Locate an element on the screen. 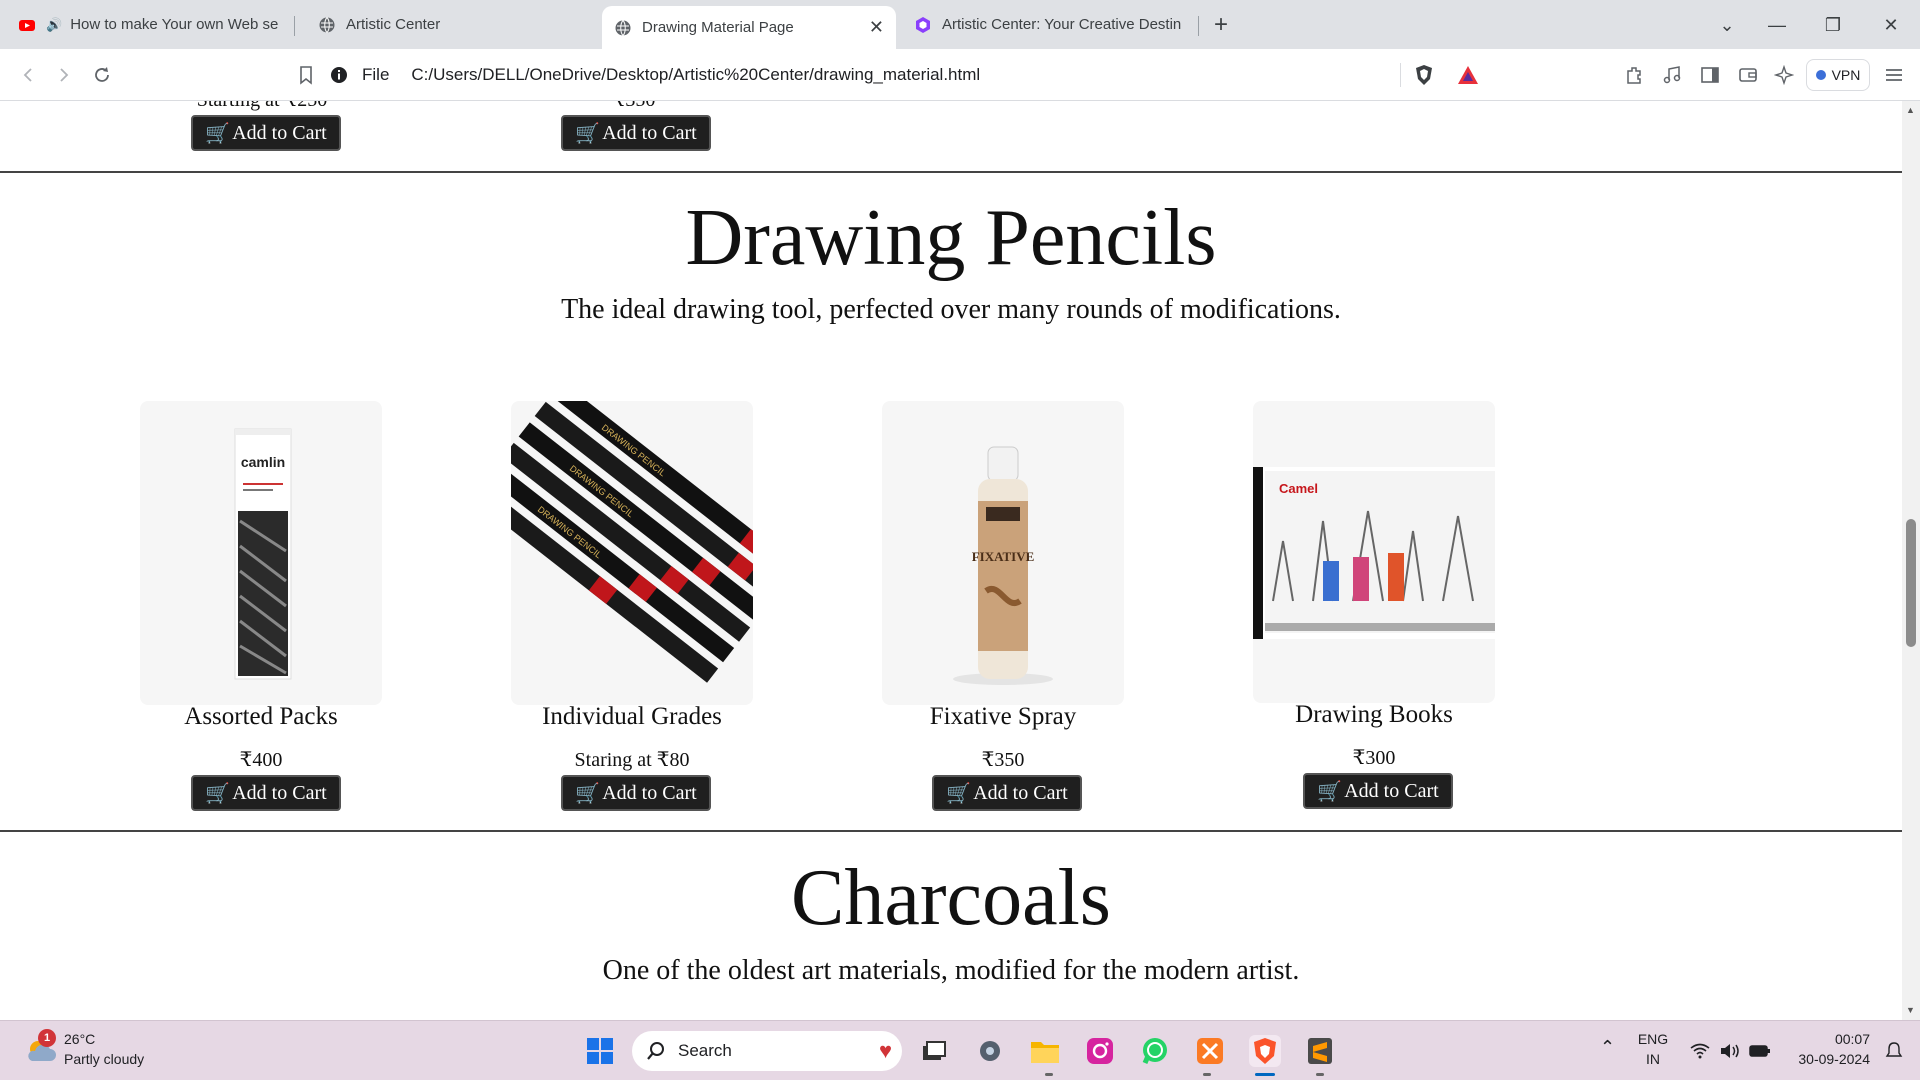 The height and width of the screenshot is (1080, 1920). windows-start-icon is located at coordinates (600, 1051).